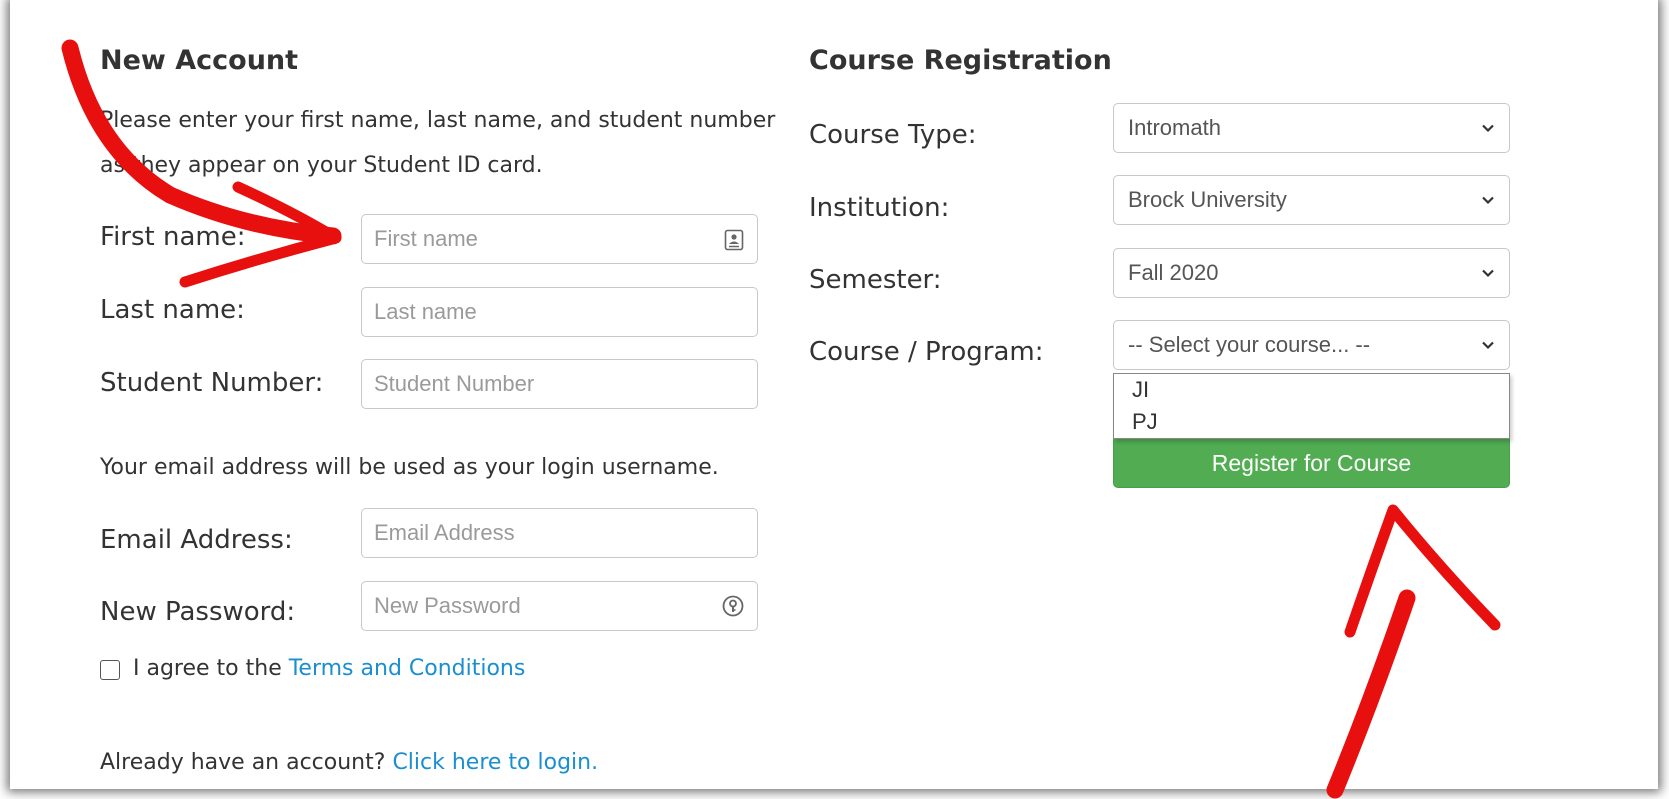  I want to click on institution-value: Brock University, so click(1207, 199).